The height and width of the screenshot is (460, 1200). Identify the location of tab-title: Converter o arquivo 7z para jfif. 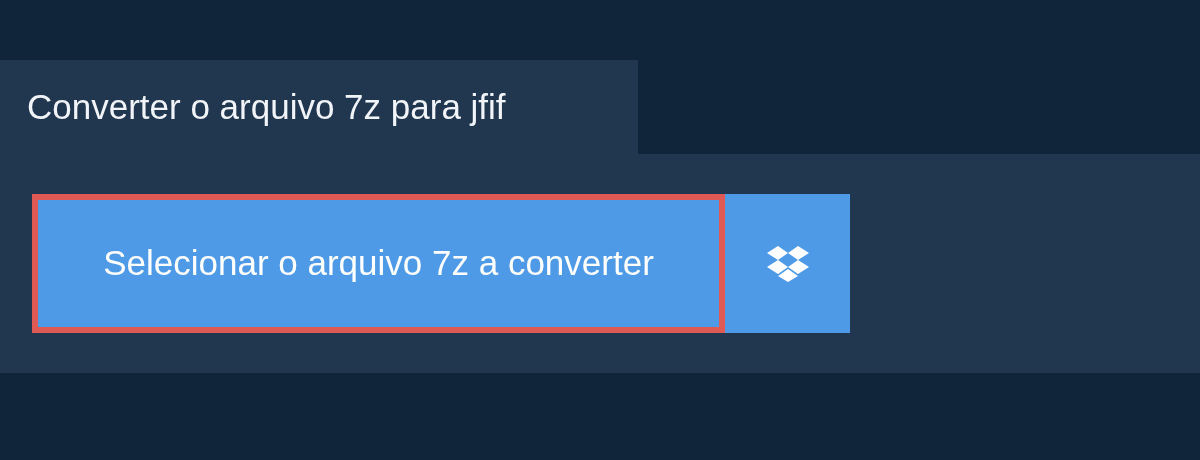
(266, 106).